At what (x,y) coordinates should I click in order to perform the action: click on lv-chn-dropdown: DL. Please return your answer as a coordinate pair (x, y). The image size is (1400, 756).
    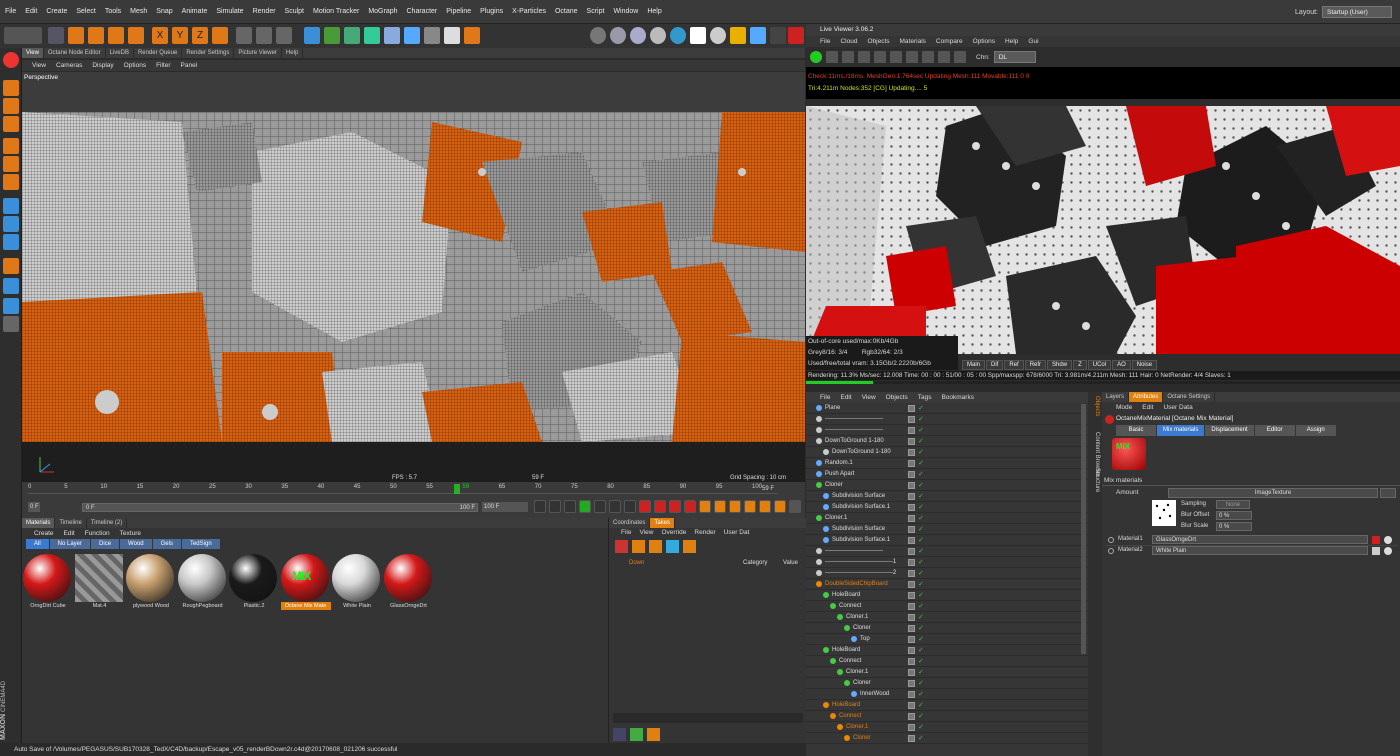
    Looking at the image, I should click on (1014, 57).